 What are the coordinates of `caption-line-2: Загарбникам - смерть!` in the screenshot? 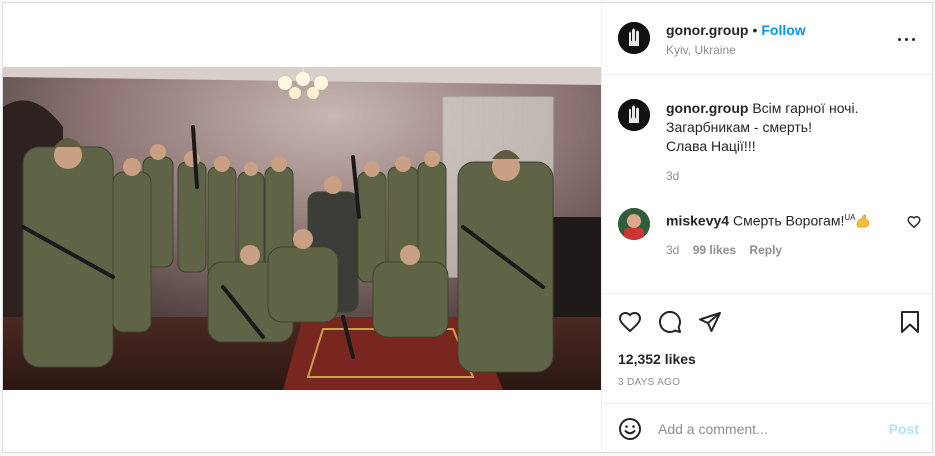 It's located at (739, 127).